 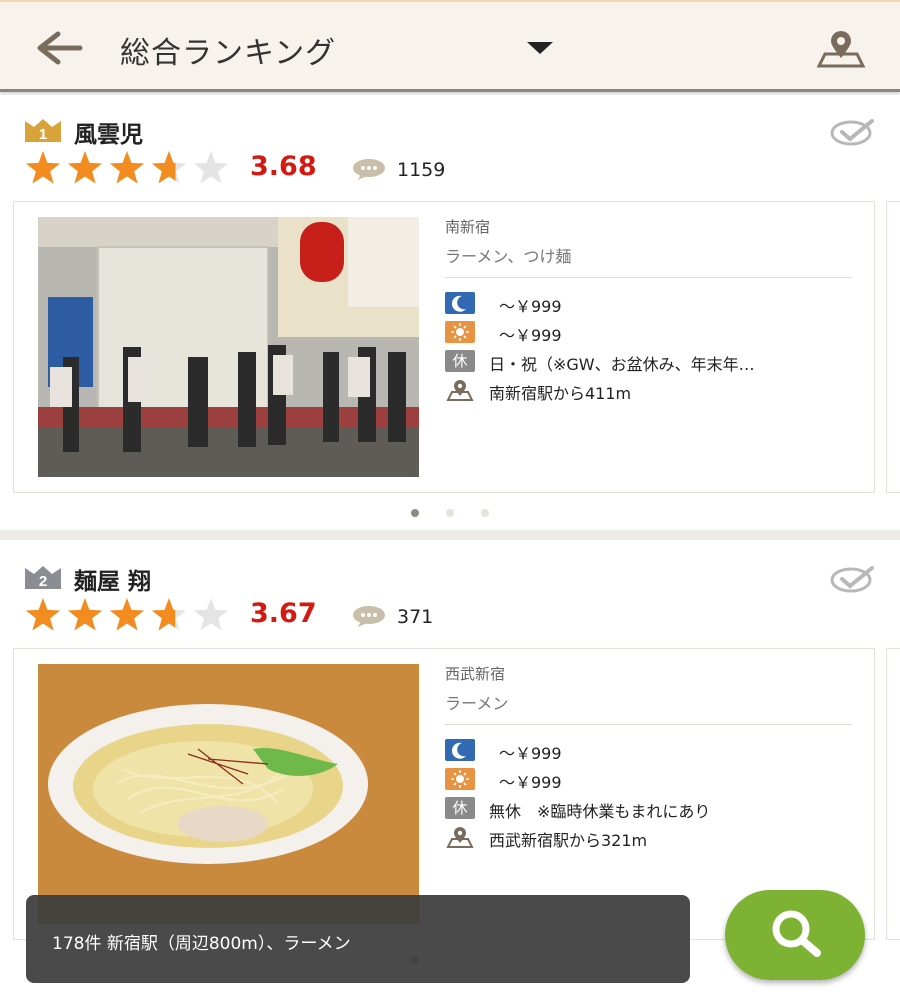 I want to click on rating-score: 3.68, so click(x=283, y=166).